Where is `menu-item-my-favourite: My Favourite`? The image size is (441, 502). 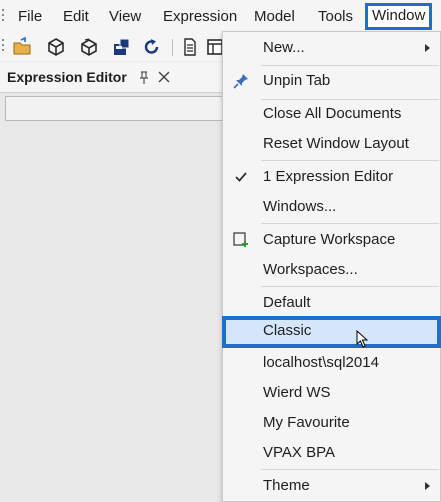
menu-item-my-favourite: My Favourite is located at coordinates (331, 423).